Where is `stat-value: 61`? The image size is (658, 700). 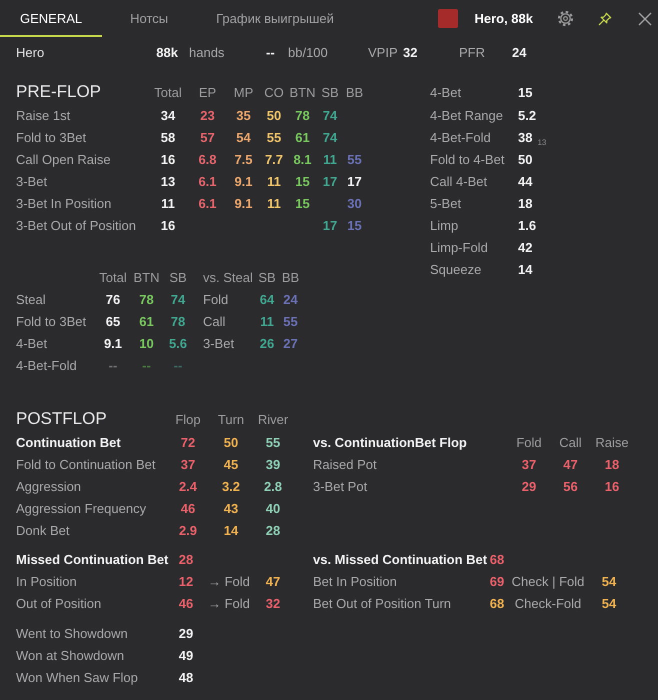
stat-value: 61 is located at coordinates (146, 321).